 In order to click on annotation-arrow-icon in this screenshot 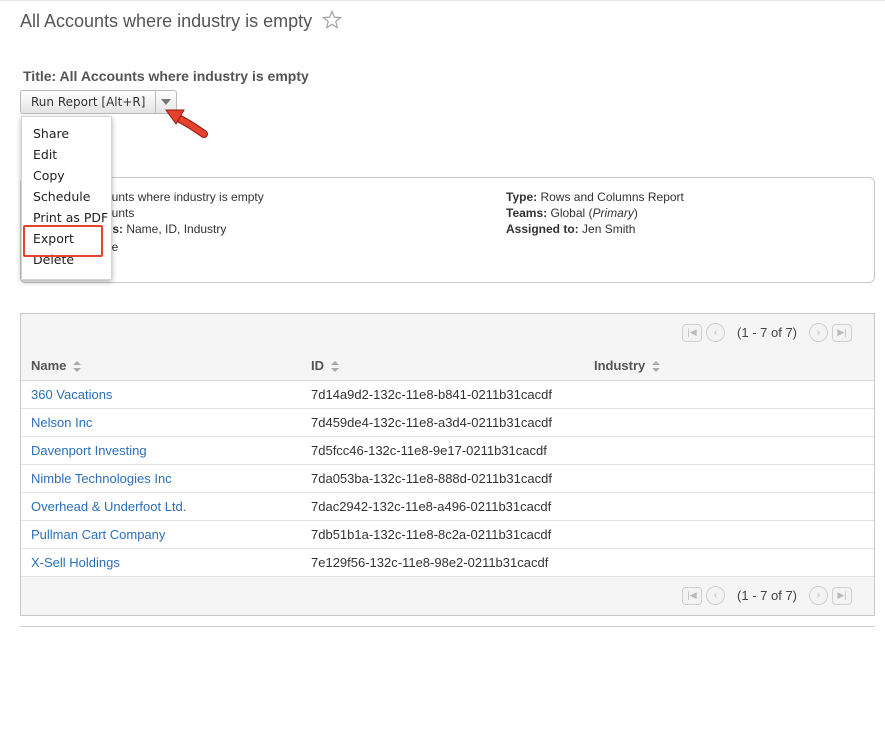, I will do `click(185, 124)`.